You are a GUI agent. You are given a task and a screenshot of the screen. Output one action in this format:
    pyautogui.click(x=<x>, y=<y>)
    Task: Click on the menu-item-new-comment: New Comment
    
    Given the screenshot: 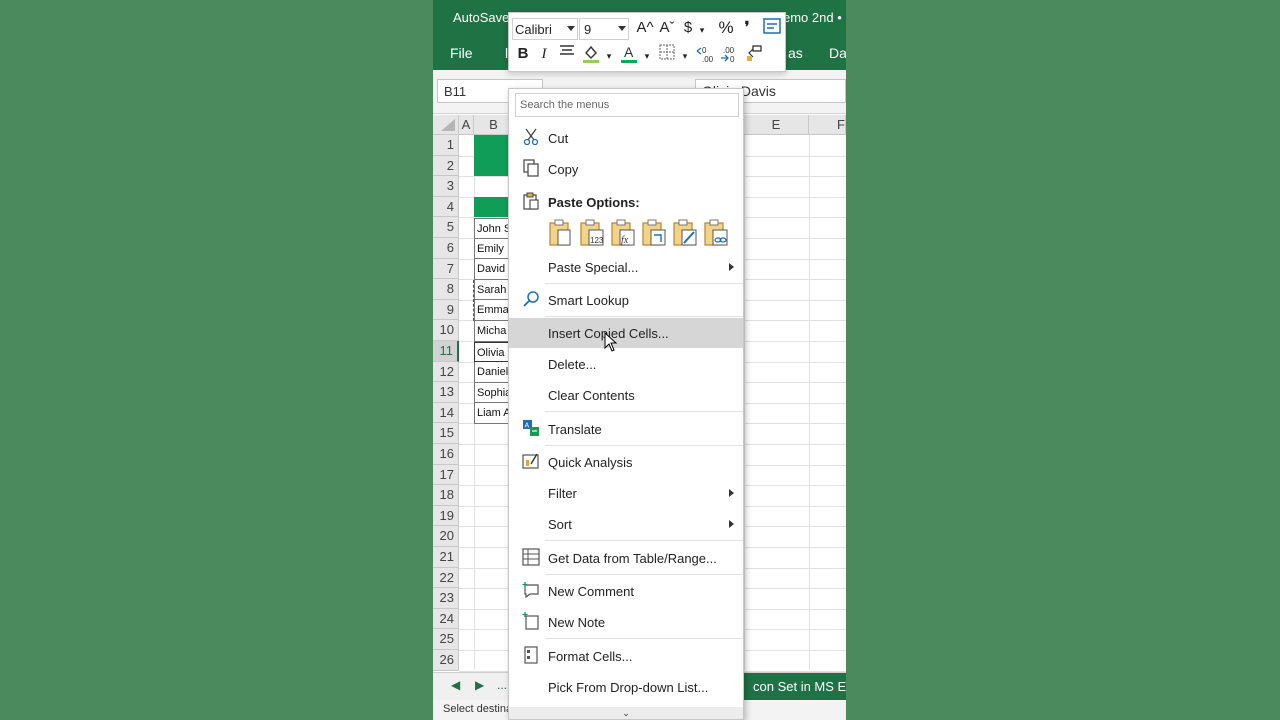 What is the action you would take?
    pyautogui.click(x=626, y=591)
    